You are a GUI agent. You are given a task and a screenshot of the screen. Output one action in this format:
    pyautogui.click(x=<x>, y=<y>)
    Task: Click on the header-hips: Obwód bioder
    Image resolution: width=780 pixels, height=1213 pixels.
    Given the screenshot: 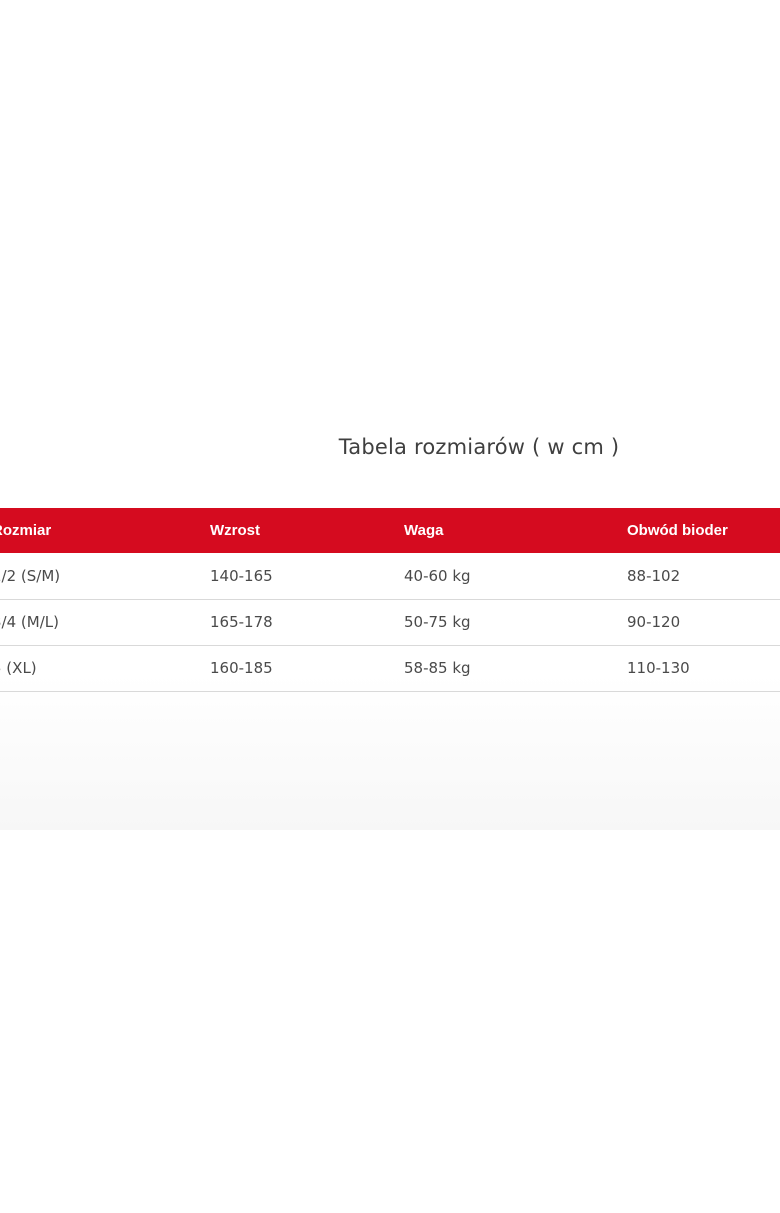 What is the action you would take?
    pyautogui.click(x=677, y=530)
    